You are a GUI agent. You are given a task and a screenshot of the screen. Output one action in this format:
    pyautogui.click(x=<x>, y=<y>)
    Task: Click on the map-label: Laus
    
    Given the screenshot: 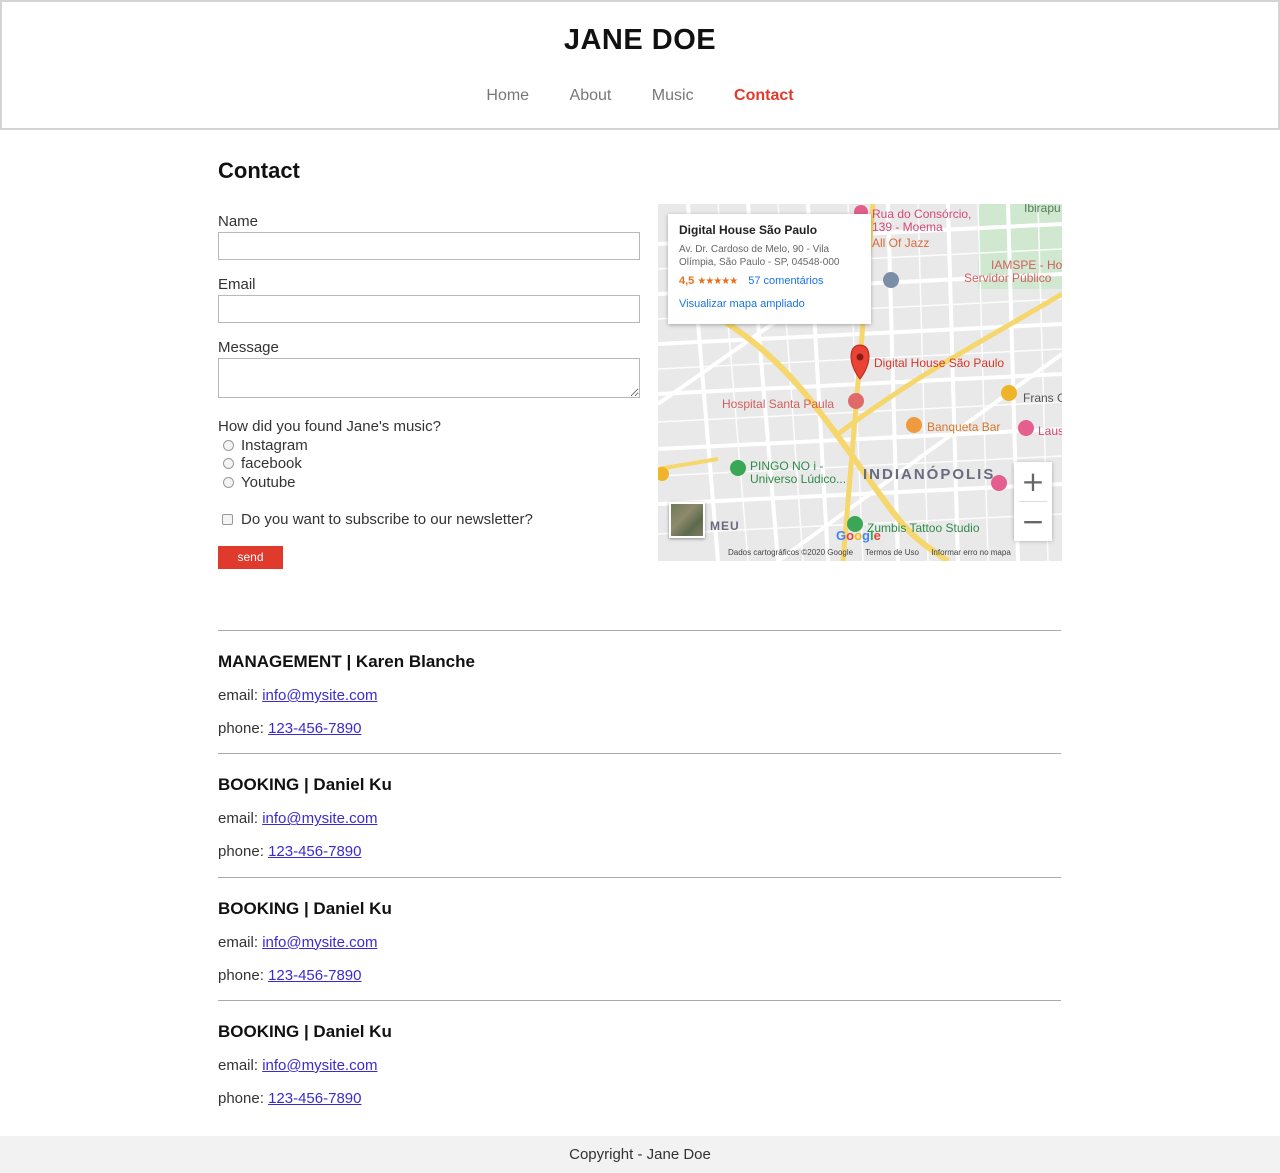 What is the action you would take?
    pyautogui.click(x=1050, y=431)
    